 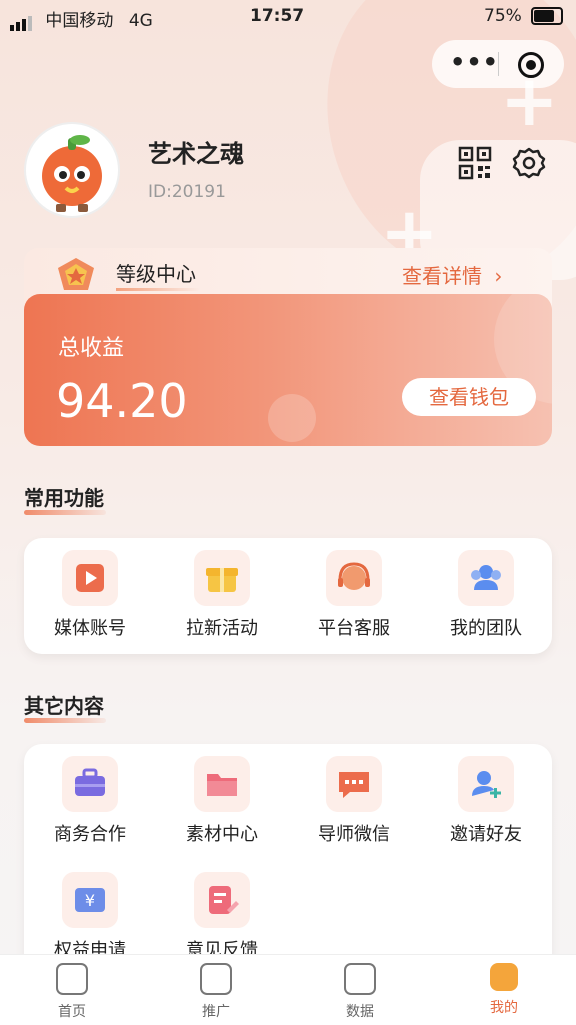 What do you see at coordinates (498, 276) in the screenshot?
I see `chevron-right-icon: ›` at bounding box center [498, 276].